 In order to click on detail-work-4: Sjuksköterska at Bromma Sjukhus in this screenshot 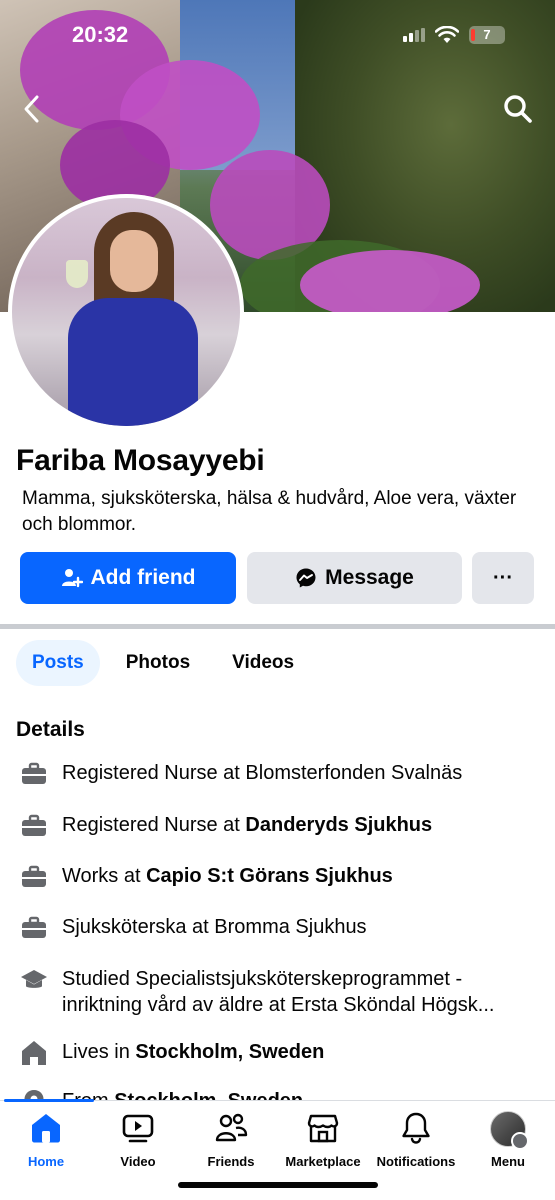, I will do `click(280, 928)`.